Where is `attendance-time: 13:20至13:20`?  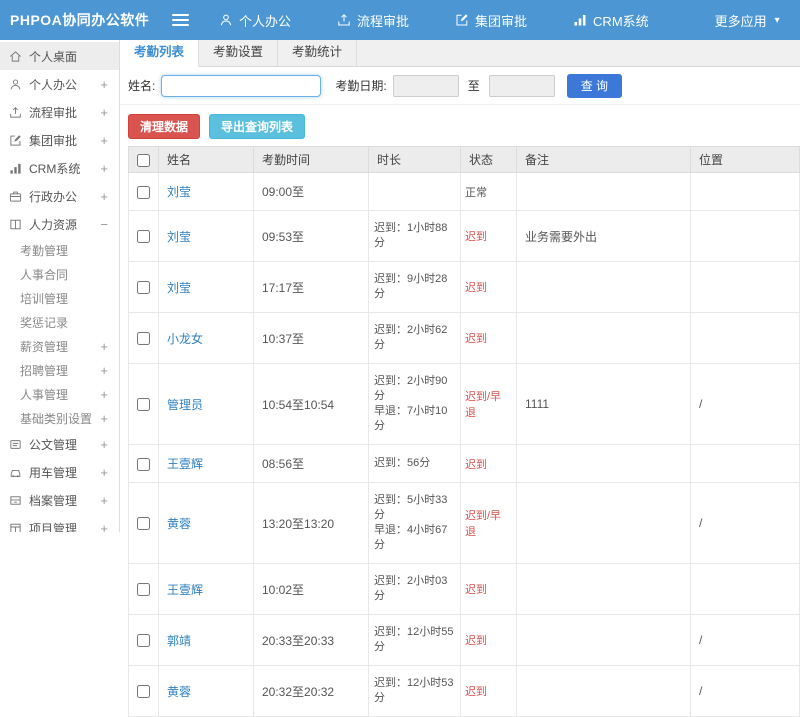
attendance-time: 13:20至13:20 is located at coordinates (311, 523).